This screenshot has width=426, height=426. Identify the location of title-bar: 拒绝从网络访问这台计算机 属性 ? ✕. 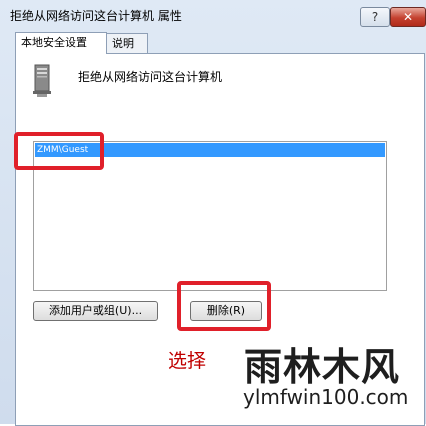
(213, 15).